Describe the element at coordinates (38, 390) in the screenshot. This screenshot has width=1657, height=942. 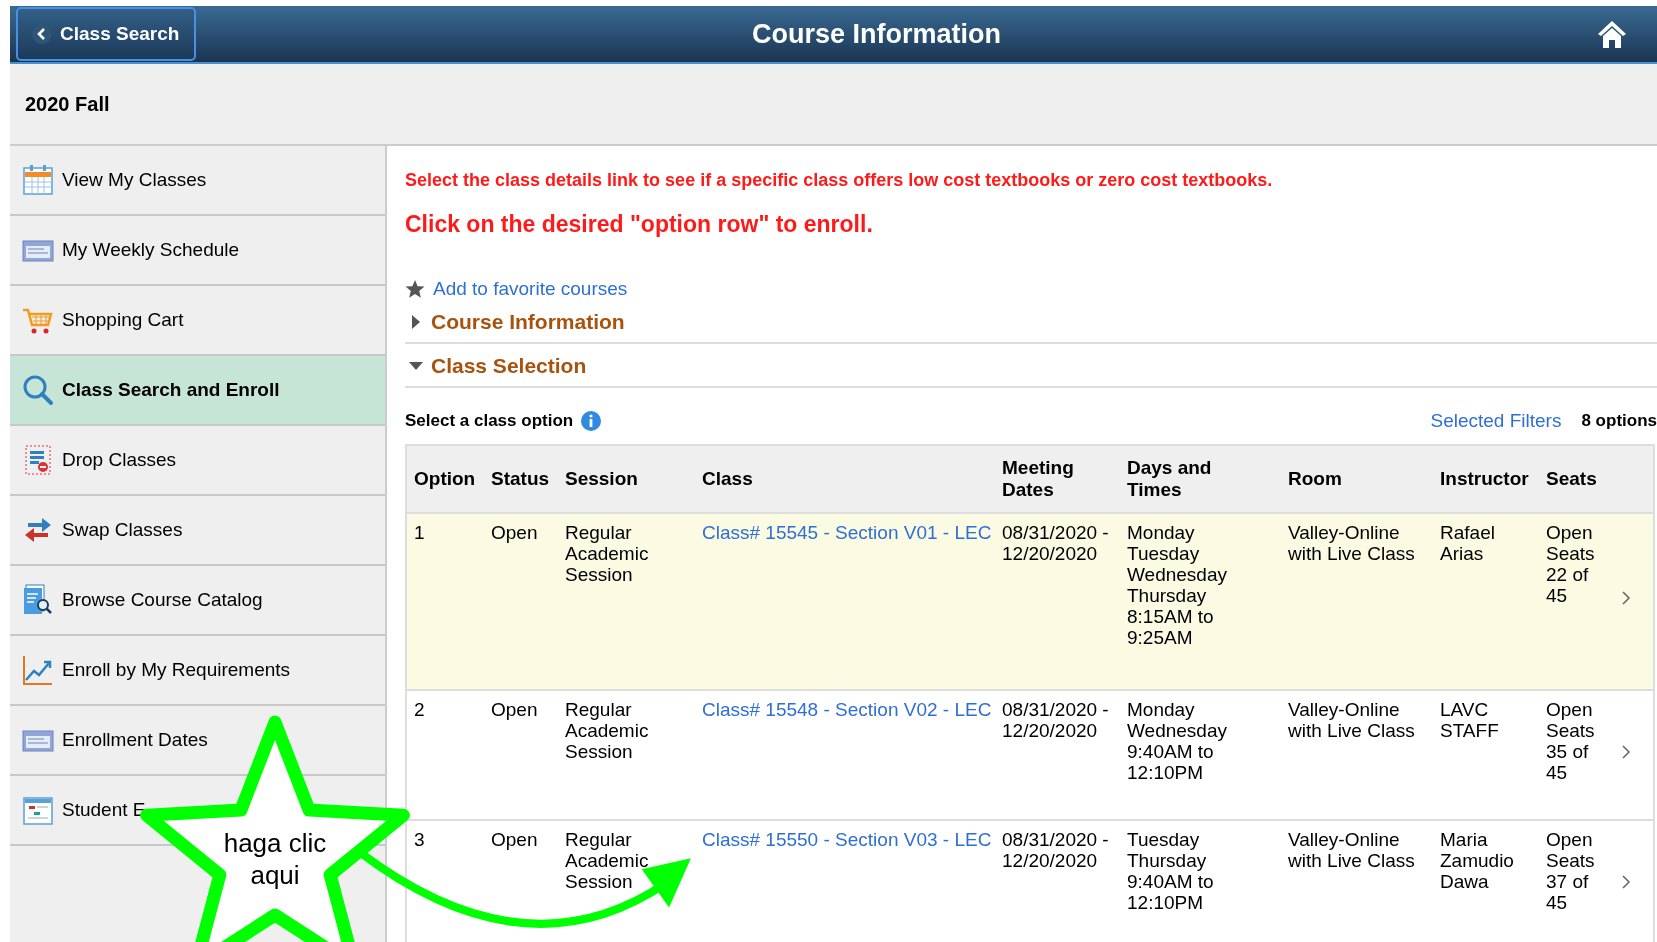
I see `search-icon` at that location.